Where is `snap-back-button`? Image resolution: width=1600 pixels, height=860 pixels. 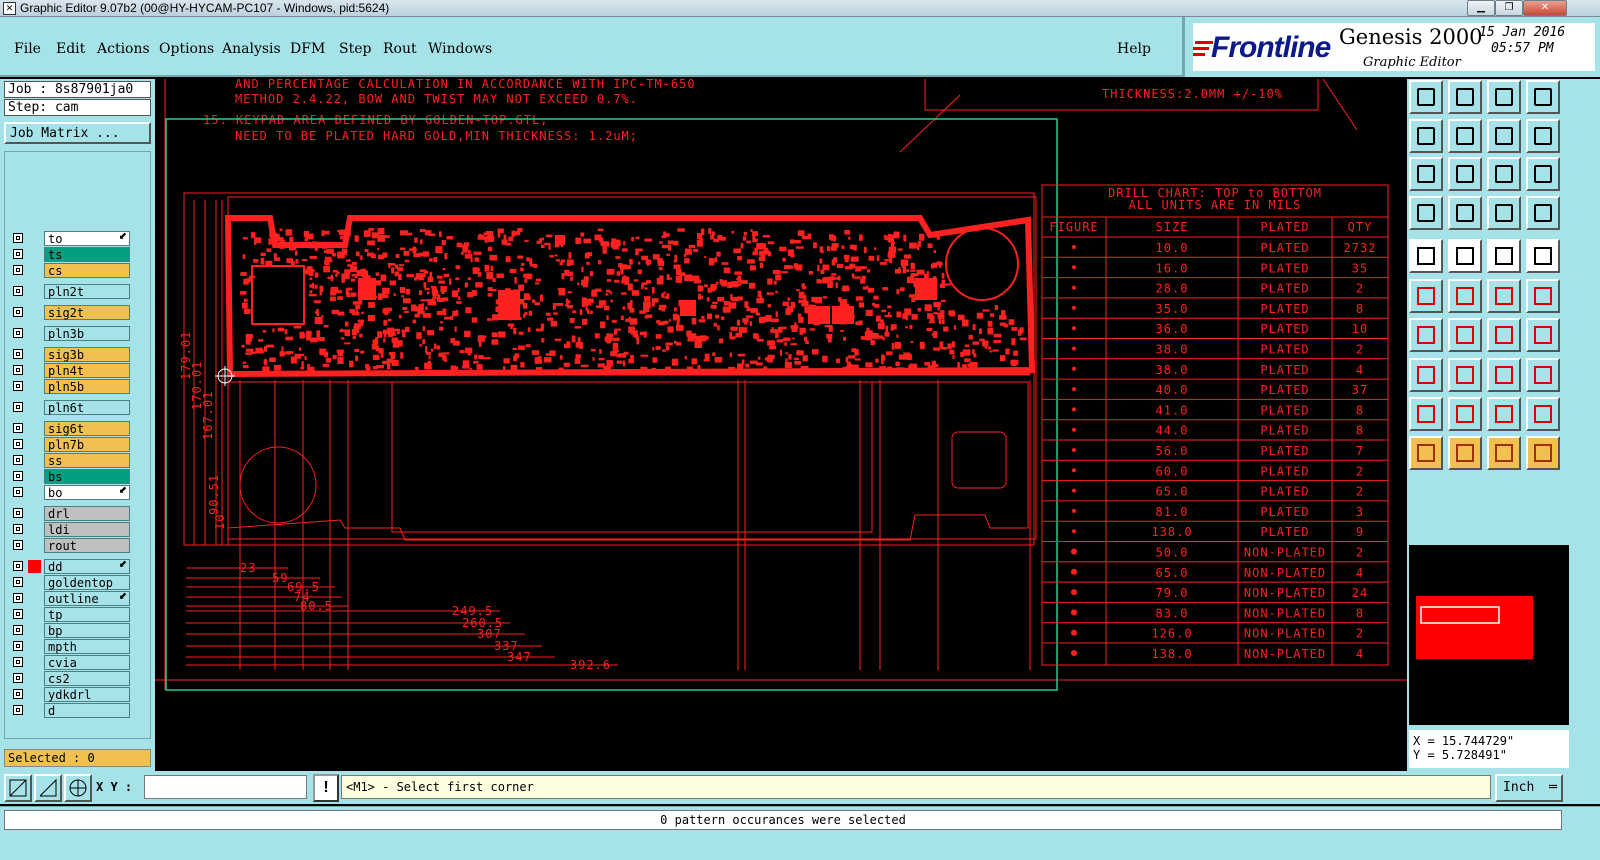
snap-back-button is located at coordinates (1504, 136).